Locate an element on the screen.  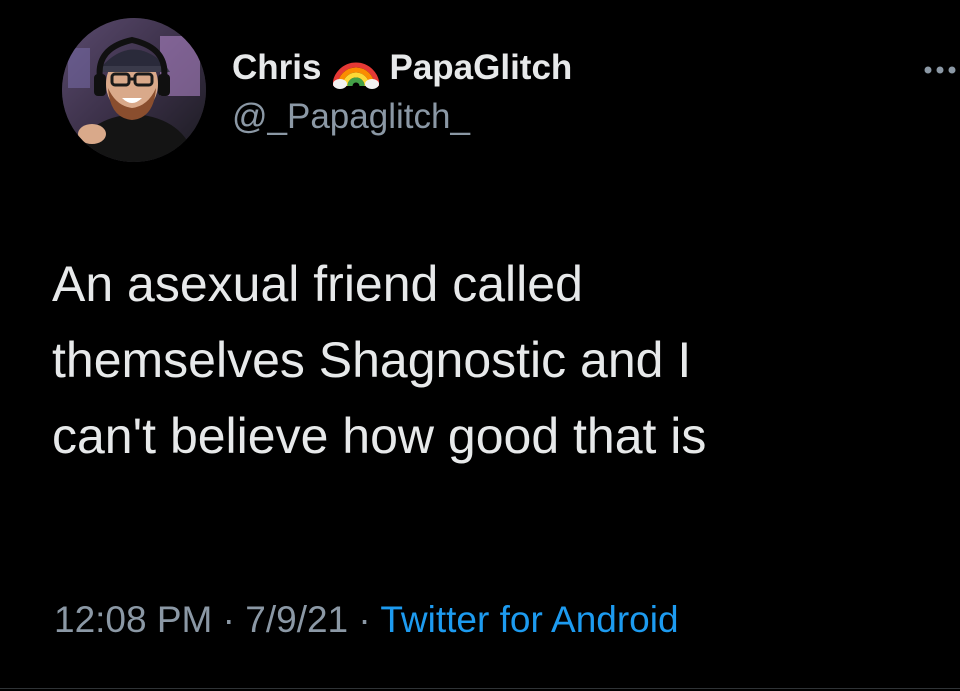
tweet-text-line: can't believe how good that is is located at coordinates (379, 436).